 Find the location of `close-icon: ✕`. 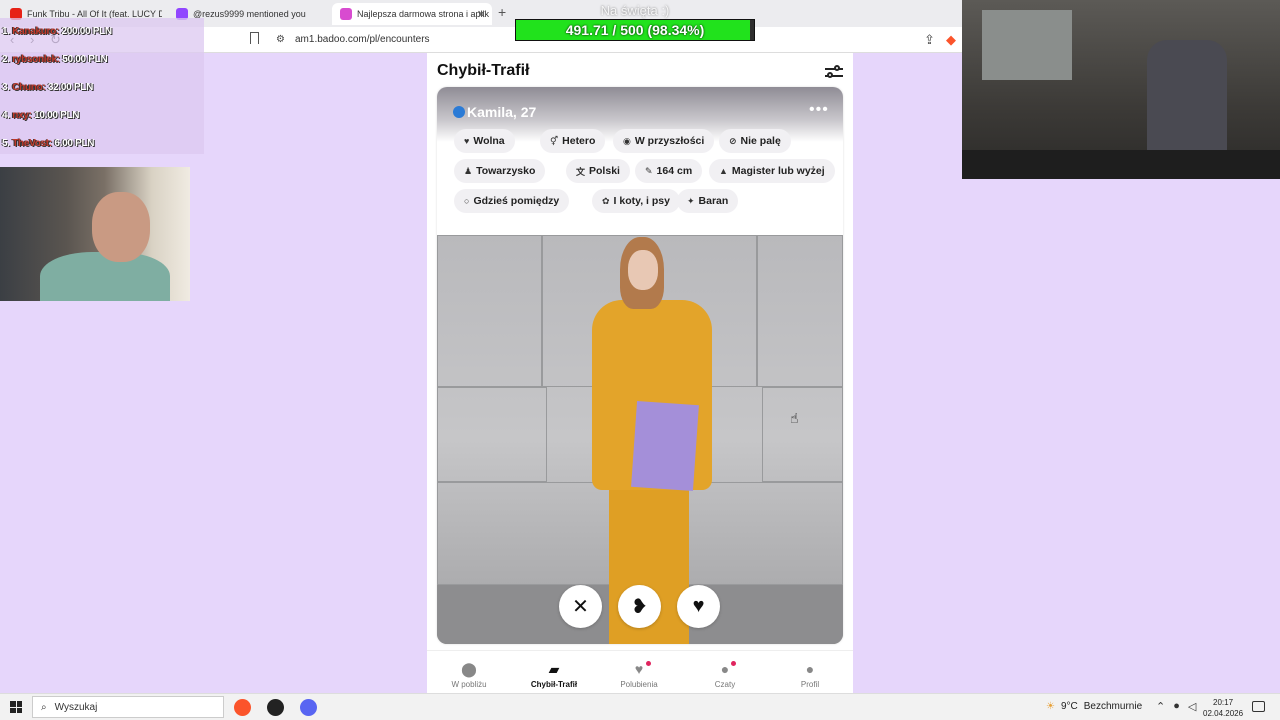

close-icon: ✕ is located at coordinates (580, 607).